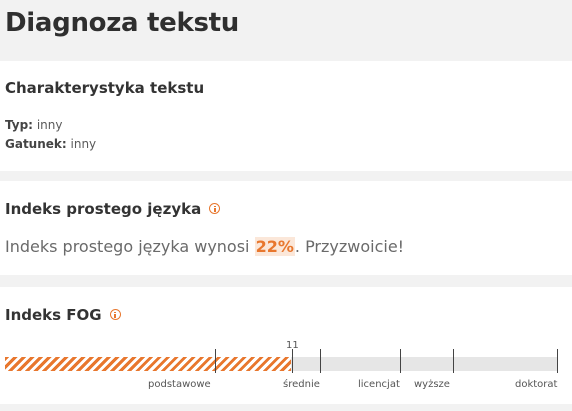 Image resolution: width=572 pixels, height=411 pixels. Describe the element at coordinates (292, 361) in the screenshot. I see `fog-value-marker` at that location.